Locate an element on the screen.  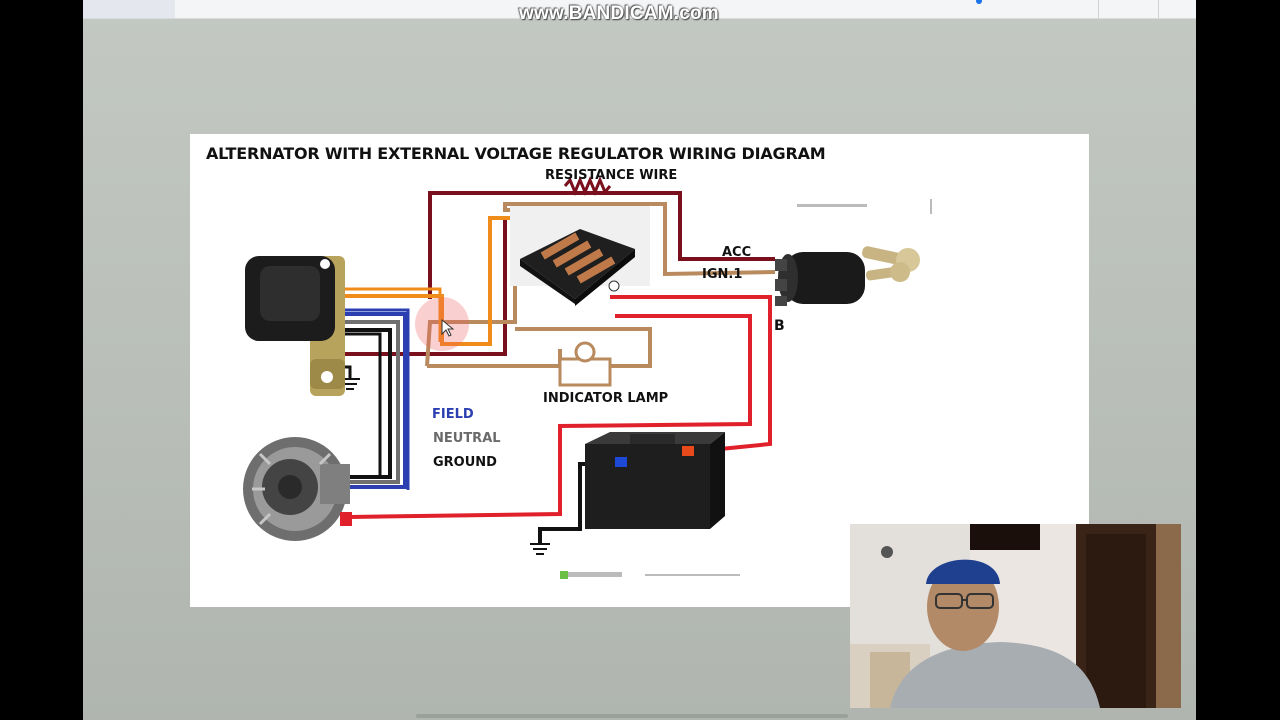
keys-icon is located at coordinates (891, 264).